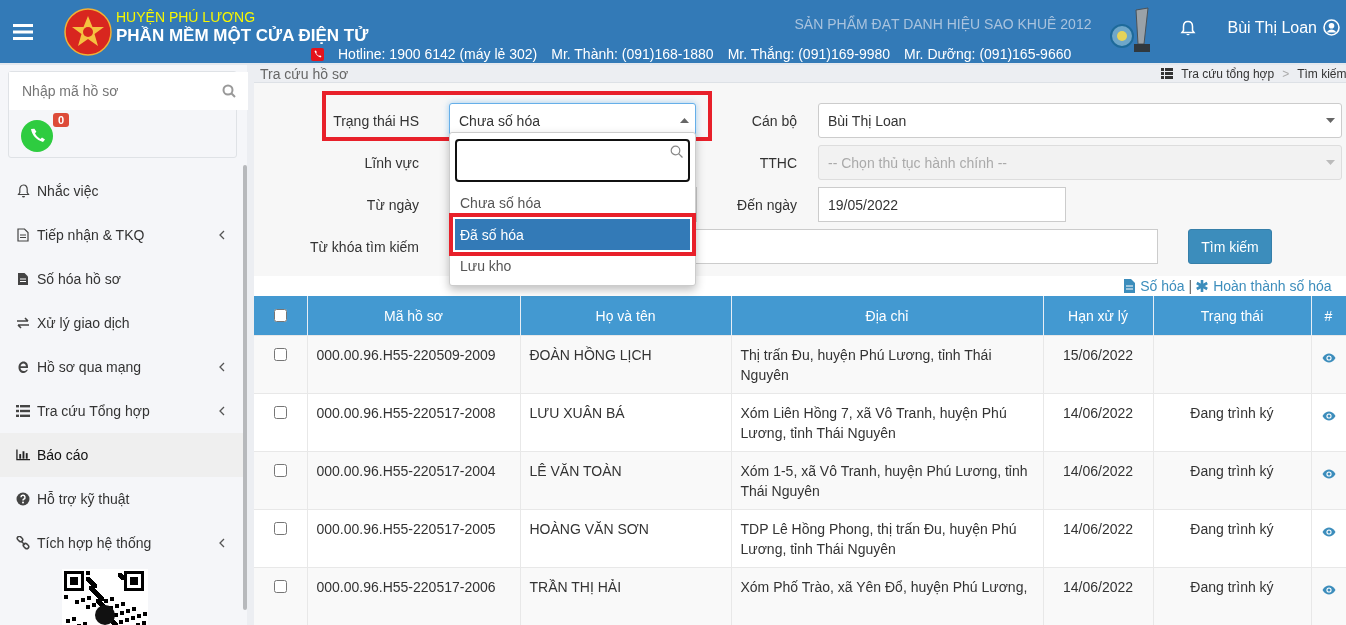 This screenshot has width=1346, height=625. Describe the element at coordinates (413, 596) in the screenshot. I see `table-cell: 000.00.96.H55-220517-2006` at that location.